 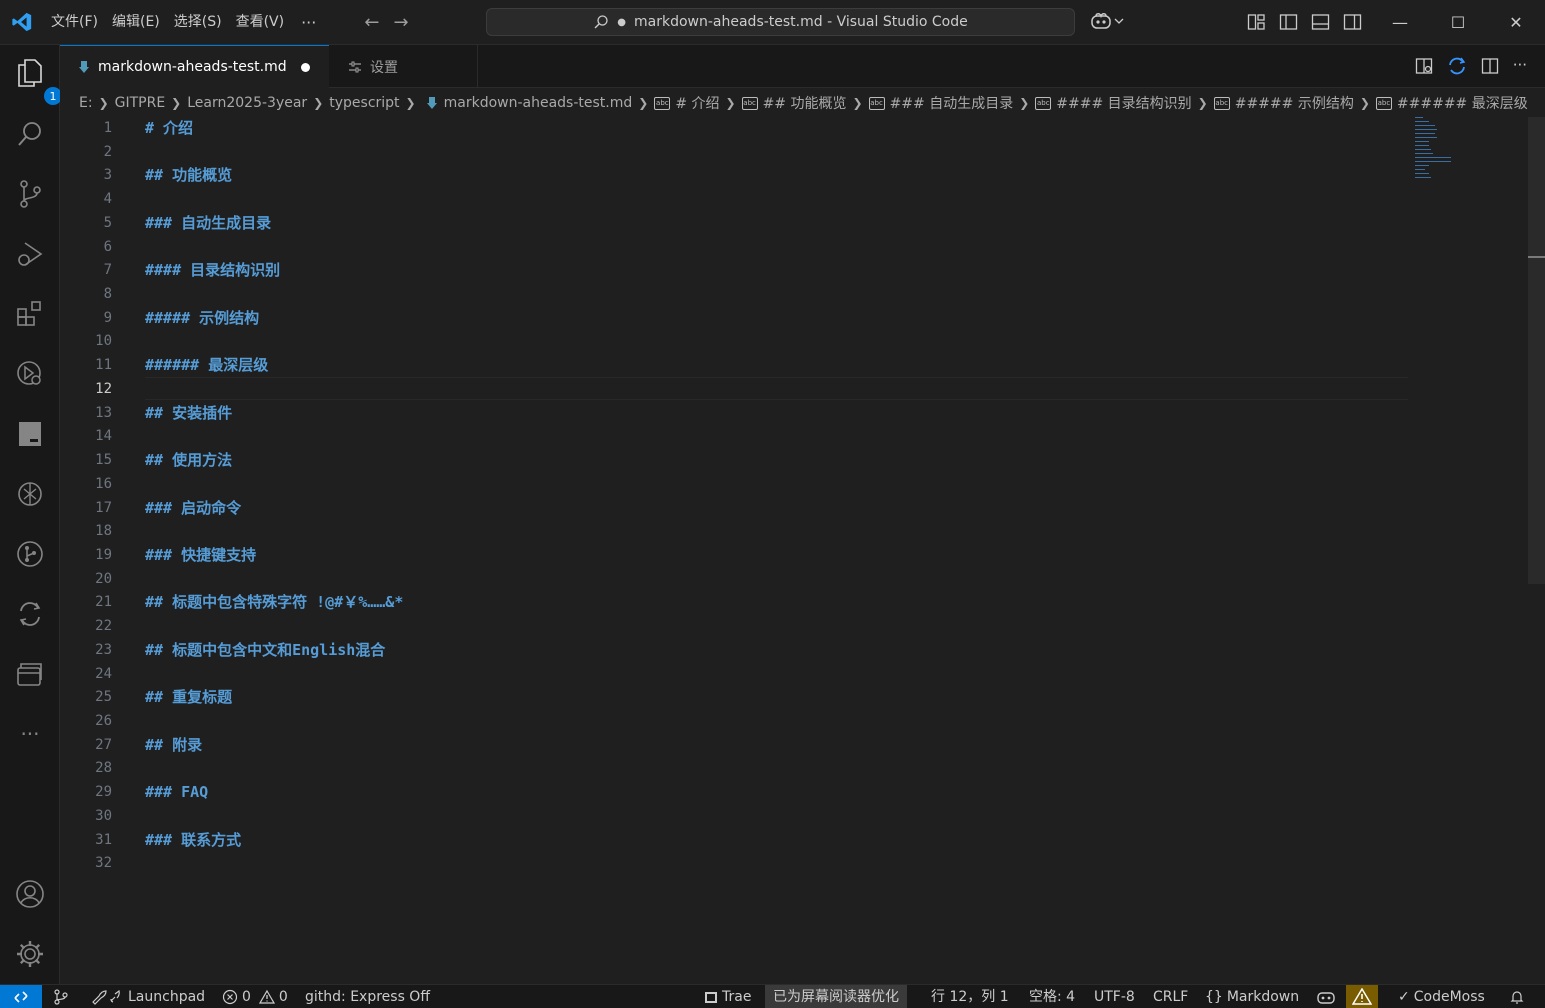 What do you see at coordinates (173, 745) in the screenshot?
I see `code-line: ## 附录` at bounding box center [173, 745].